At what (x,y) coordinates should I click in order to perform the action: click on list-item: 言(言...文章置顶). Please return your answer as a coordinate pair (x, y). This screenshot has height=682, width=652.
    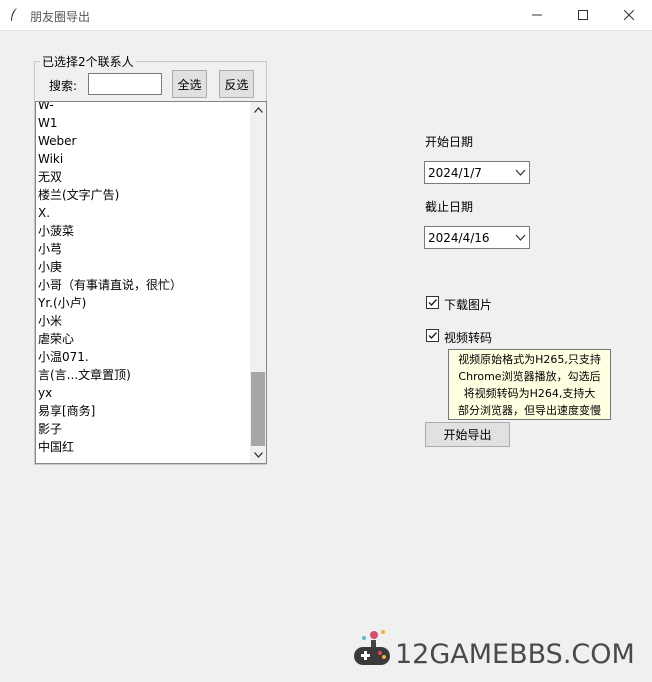
    Looking at the image, I should click on (144, 375).